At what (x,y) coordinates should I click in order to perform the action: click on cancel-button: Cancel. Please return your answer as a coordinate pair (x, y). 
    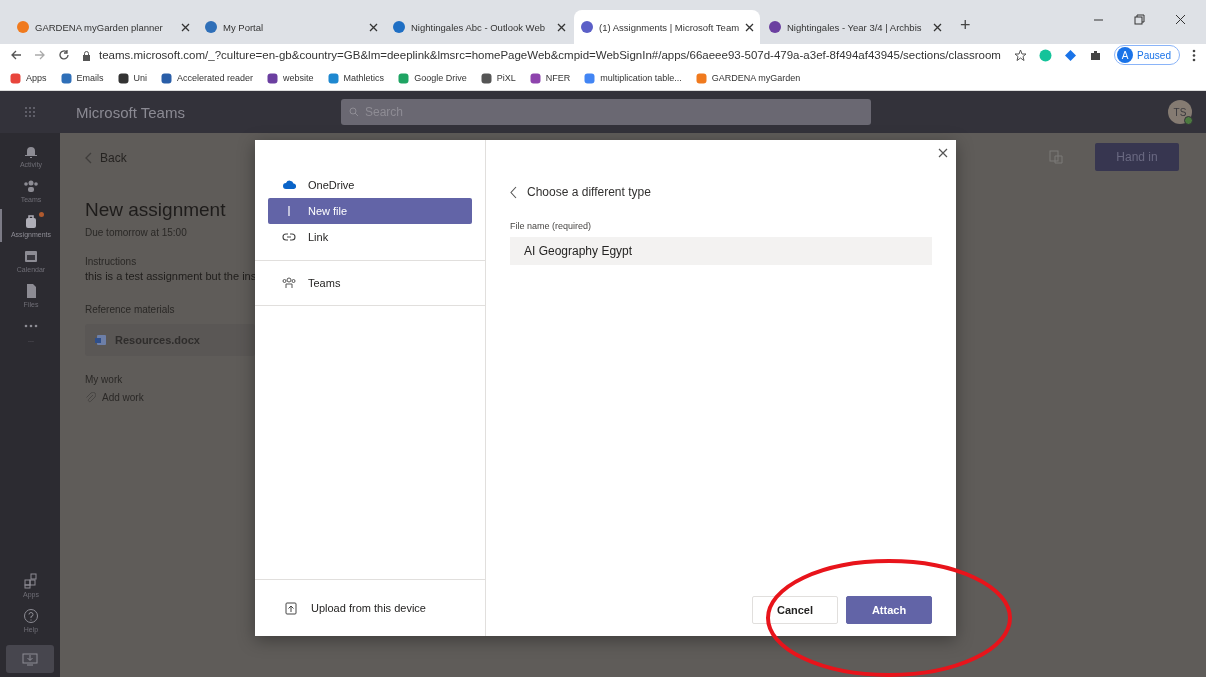
    Looking at the image, I should click on (795, 610).